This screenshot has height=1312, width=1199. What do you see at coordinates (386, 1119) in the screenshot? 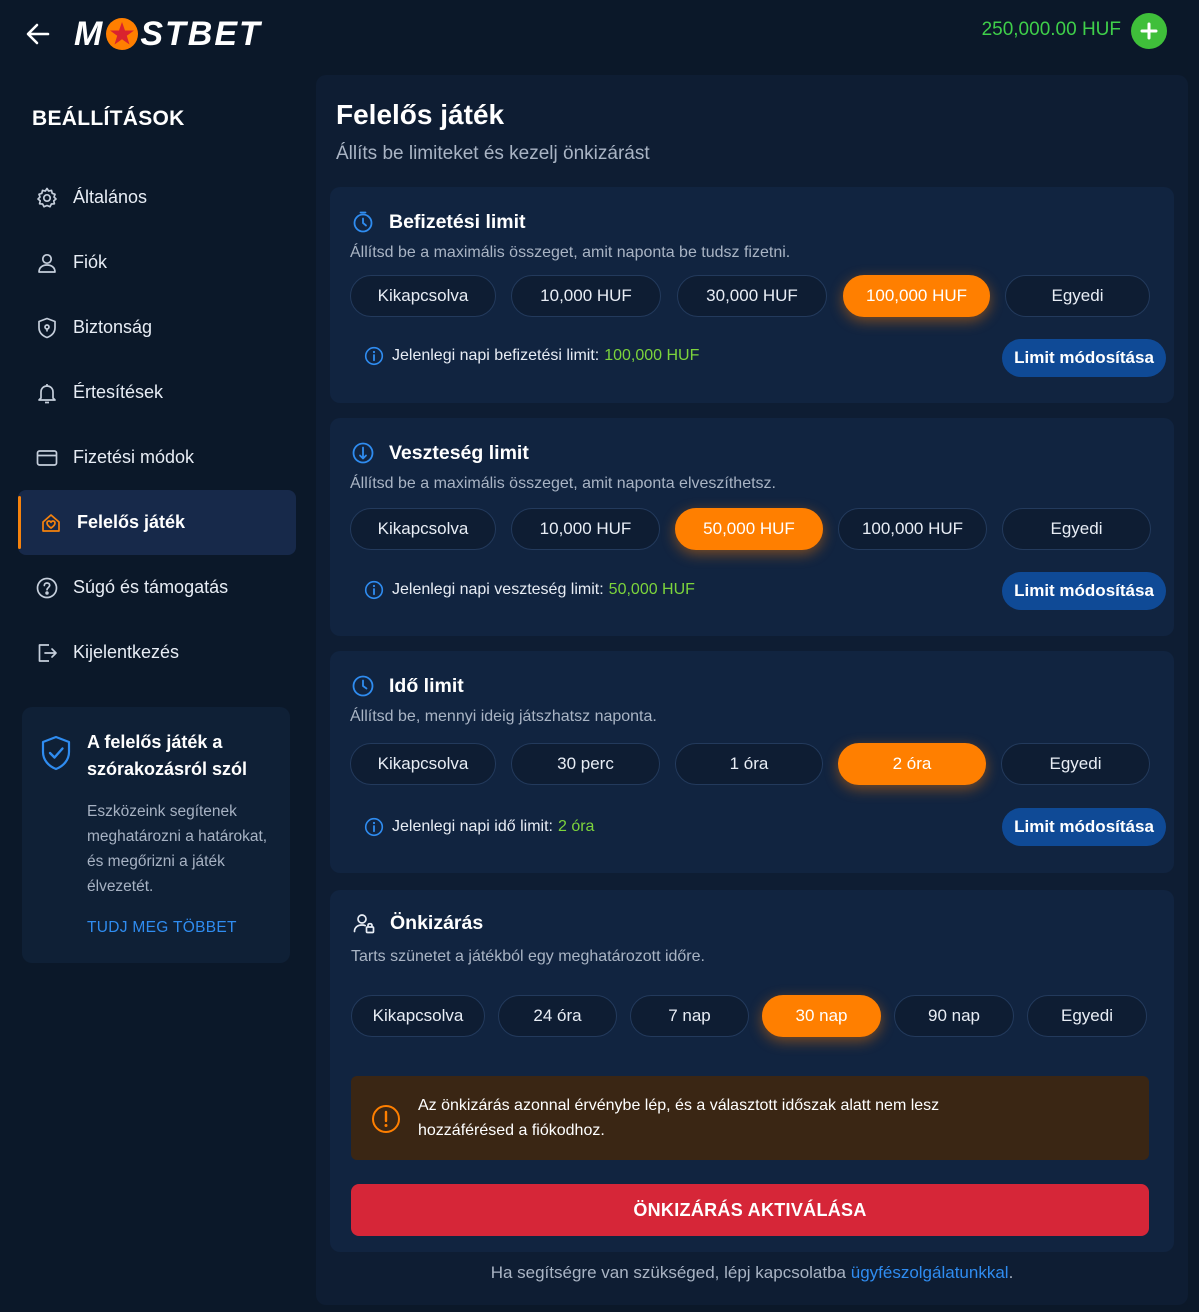
I see `warning-icon` at bounding box center [386, 1119].